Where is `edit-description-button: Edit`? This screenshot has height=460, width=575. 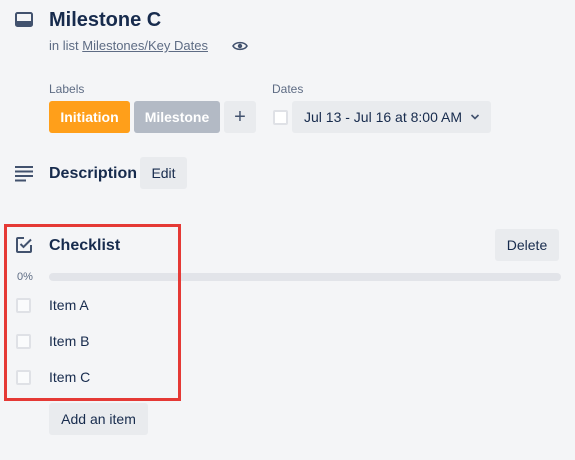
edit-description-button: Edit is located at coordinates (163, 173).